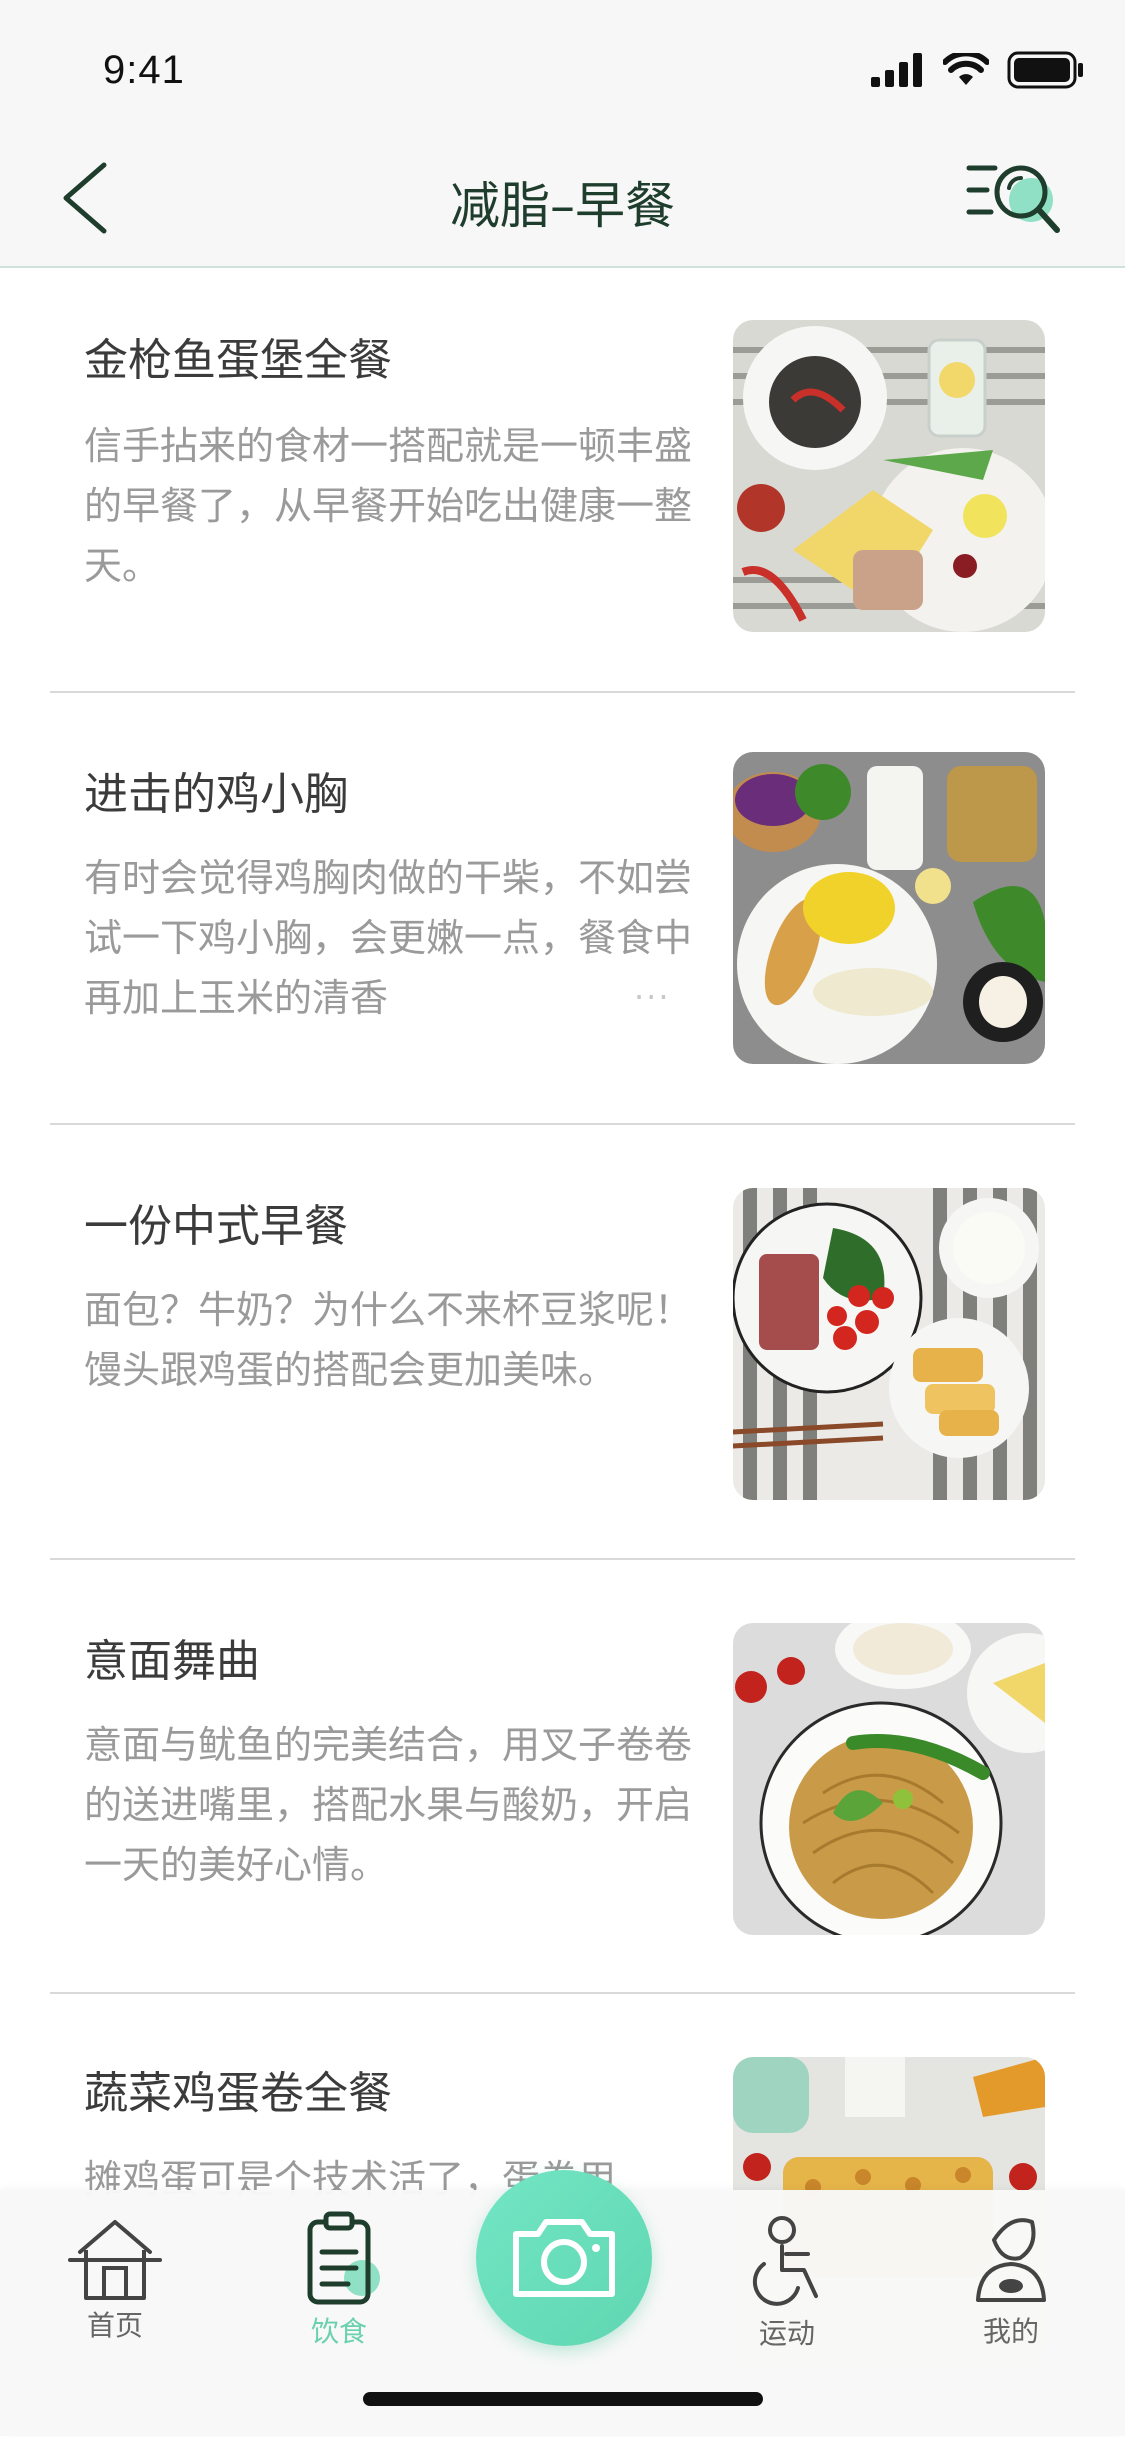 The width and height of the screenshot is (1125, 2437). Describe the element at coordinates (562, 206) in the screenshot. I see `page-title: 减脂–早餐` at that location.